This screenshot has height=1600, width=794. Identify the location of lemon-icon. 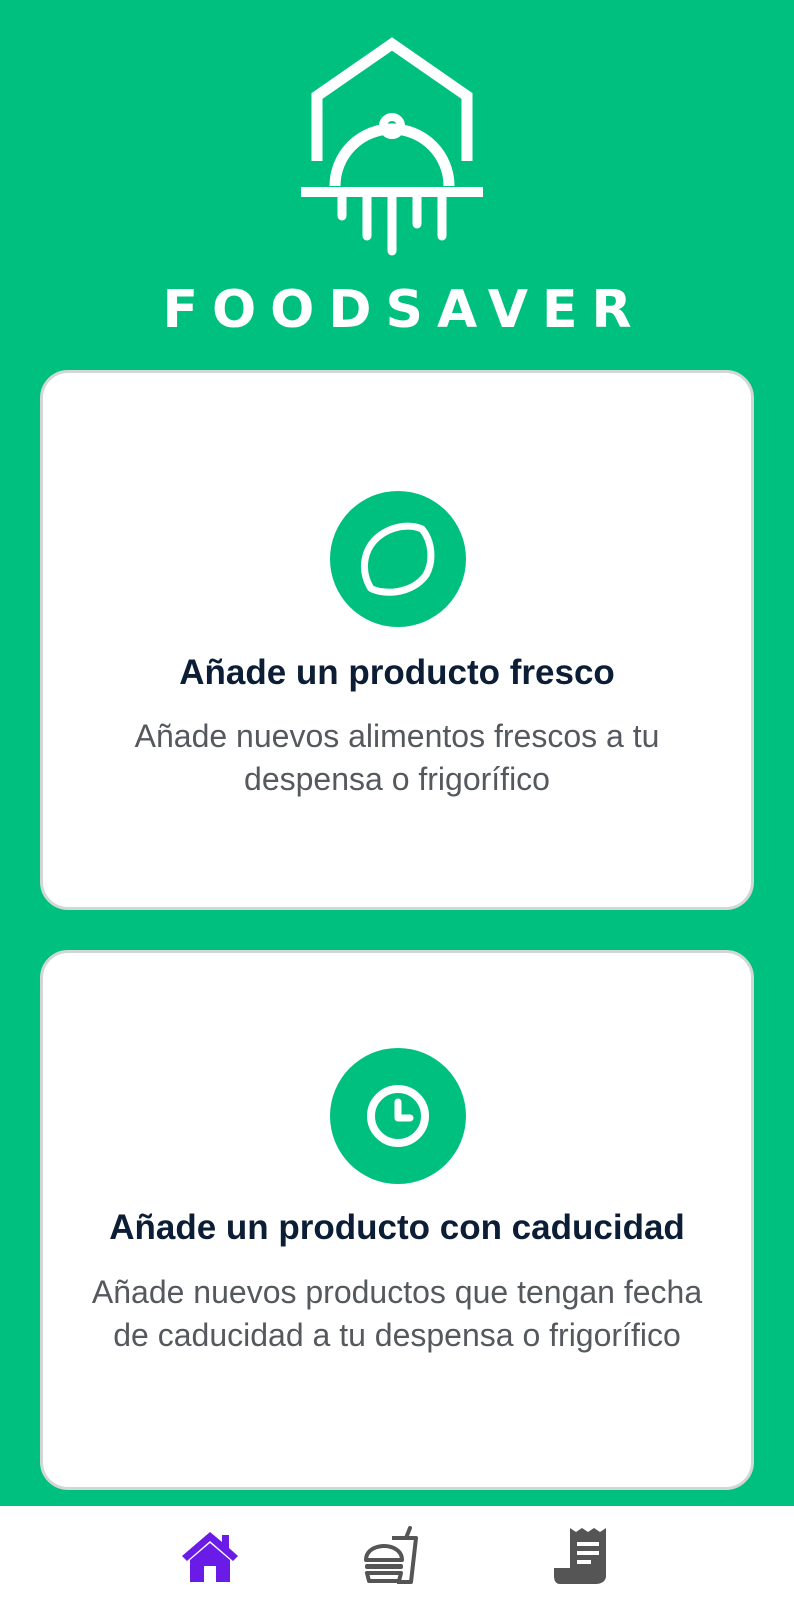
(398, 559).